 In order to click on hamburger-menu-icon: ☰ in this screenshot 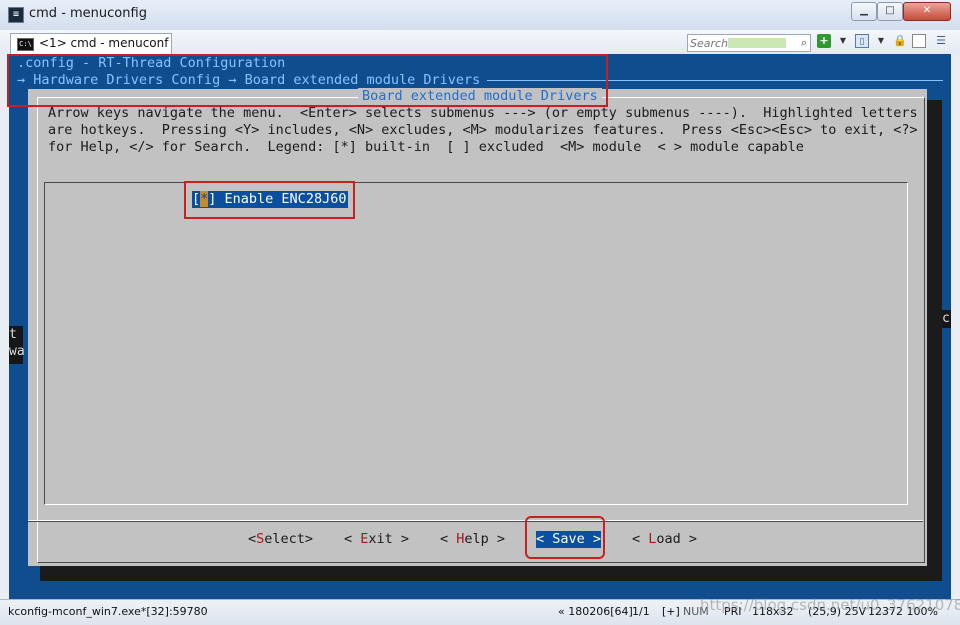, I will do `click(941, 41)`.